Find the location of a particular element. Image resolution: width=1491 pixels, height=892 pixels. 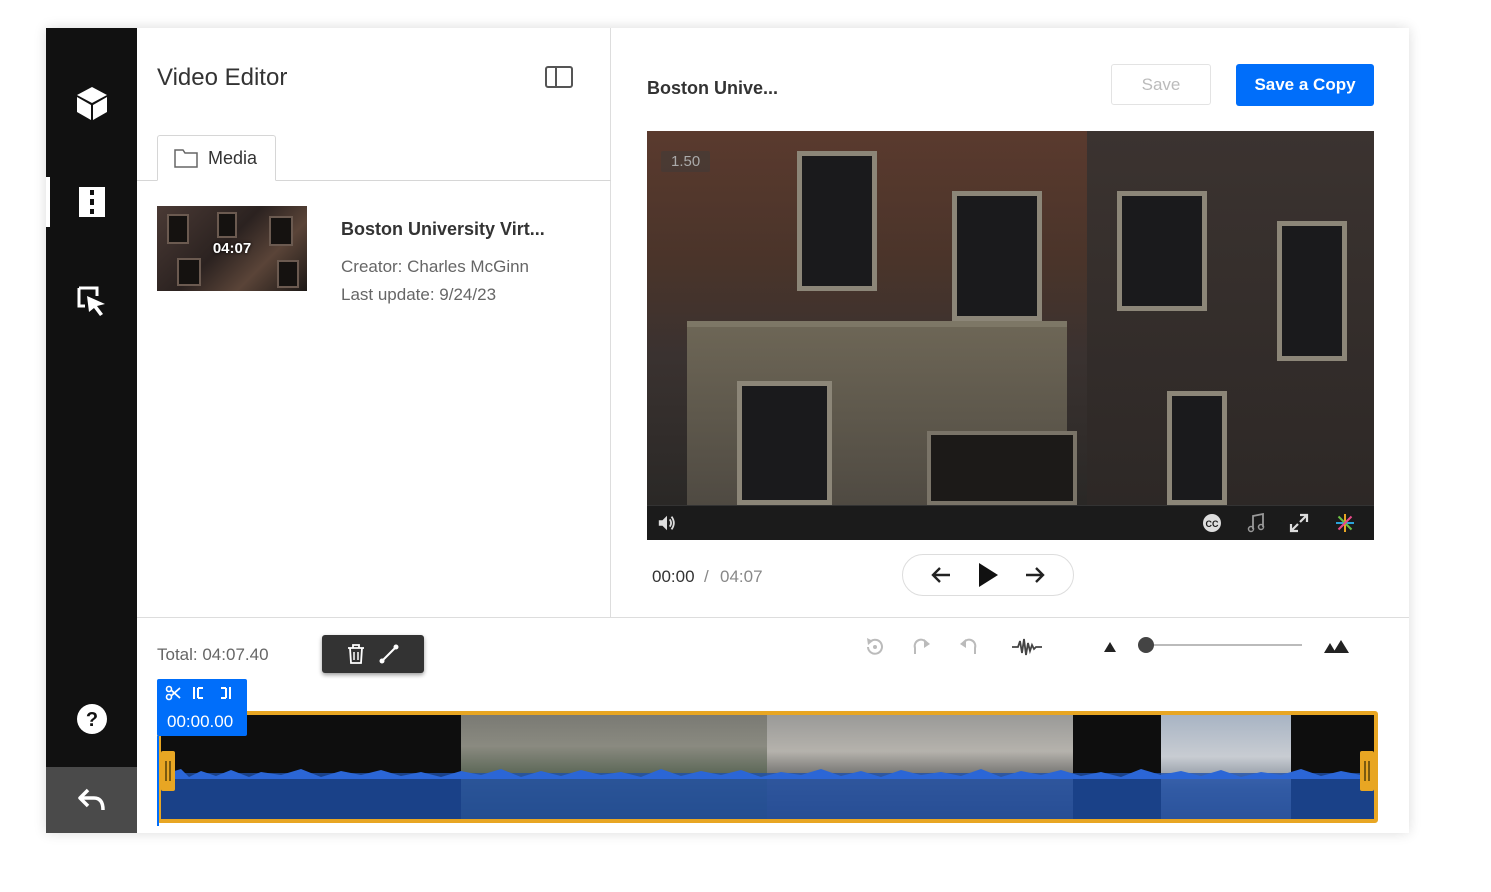

help-icon: ? is located at coordinates (91, 719).